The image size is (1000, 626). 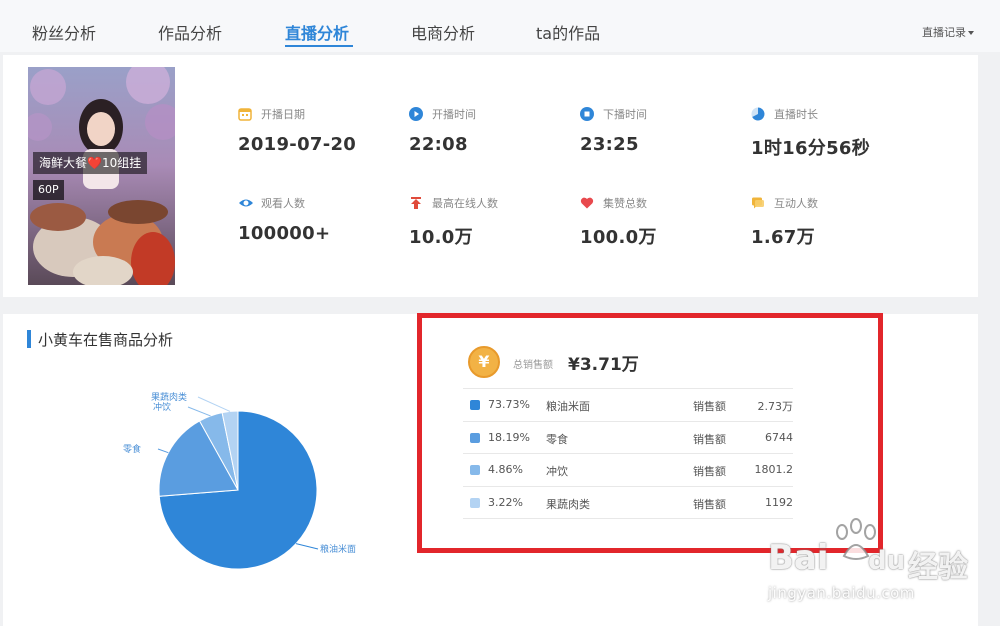 I want to click on play-icon, so click(x=416, y=114).